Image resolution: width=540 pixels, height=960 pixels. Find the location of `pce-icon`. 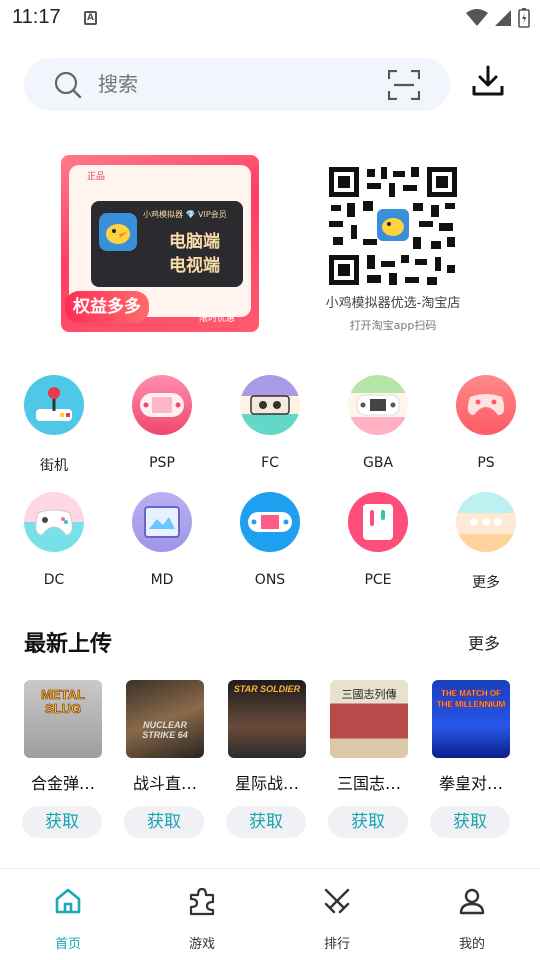

pce-icon is located at coordinates (378, 522).